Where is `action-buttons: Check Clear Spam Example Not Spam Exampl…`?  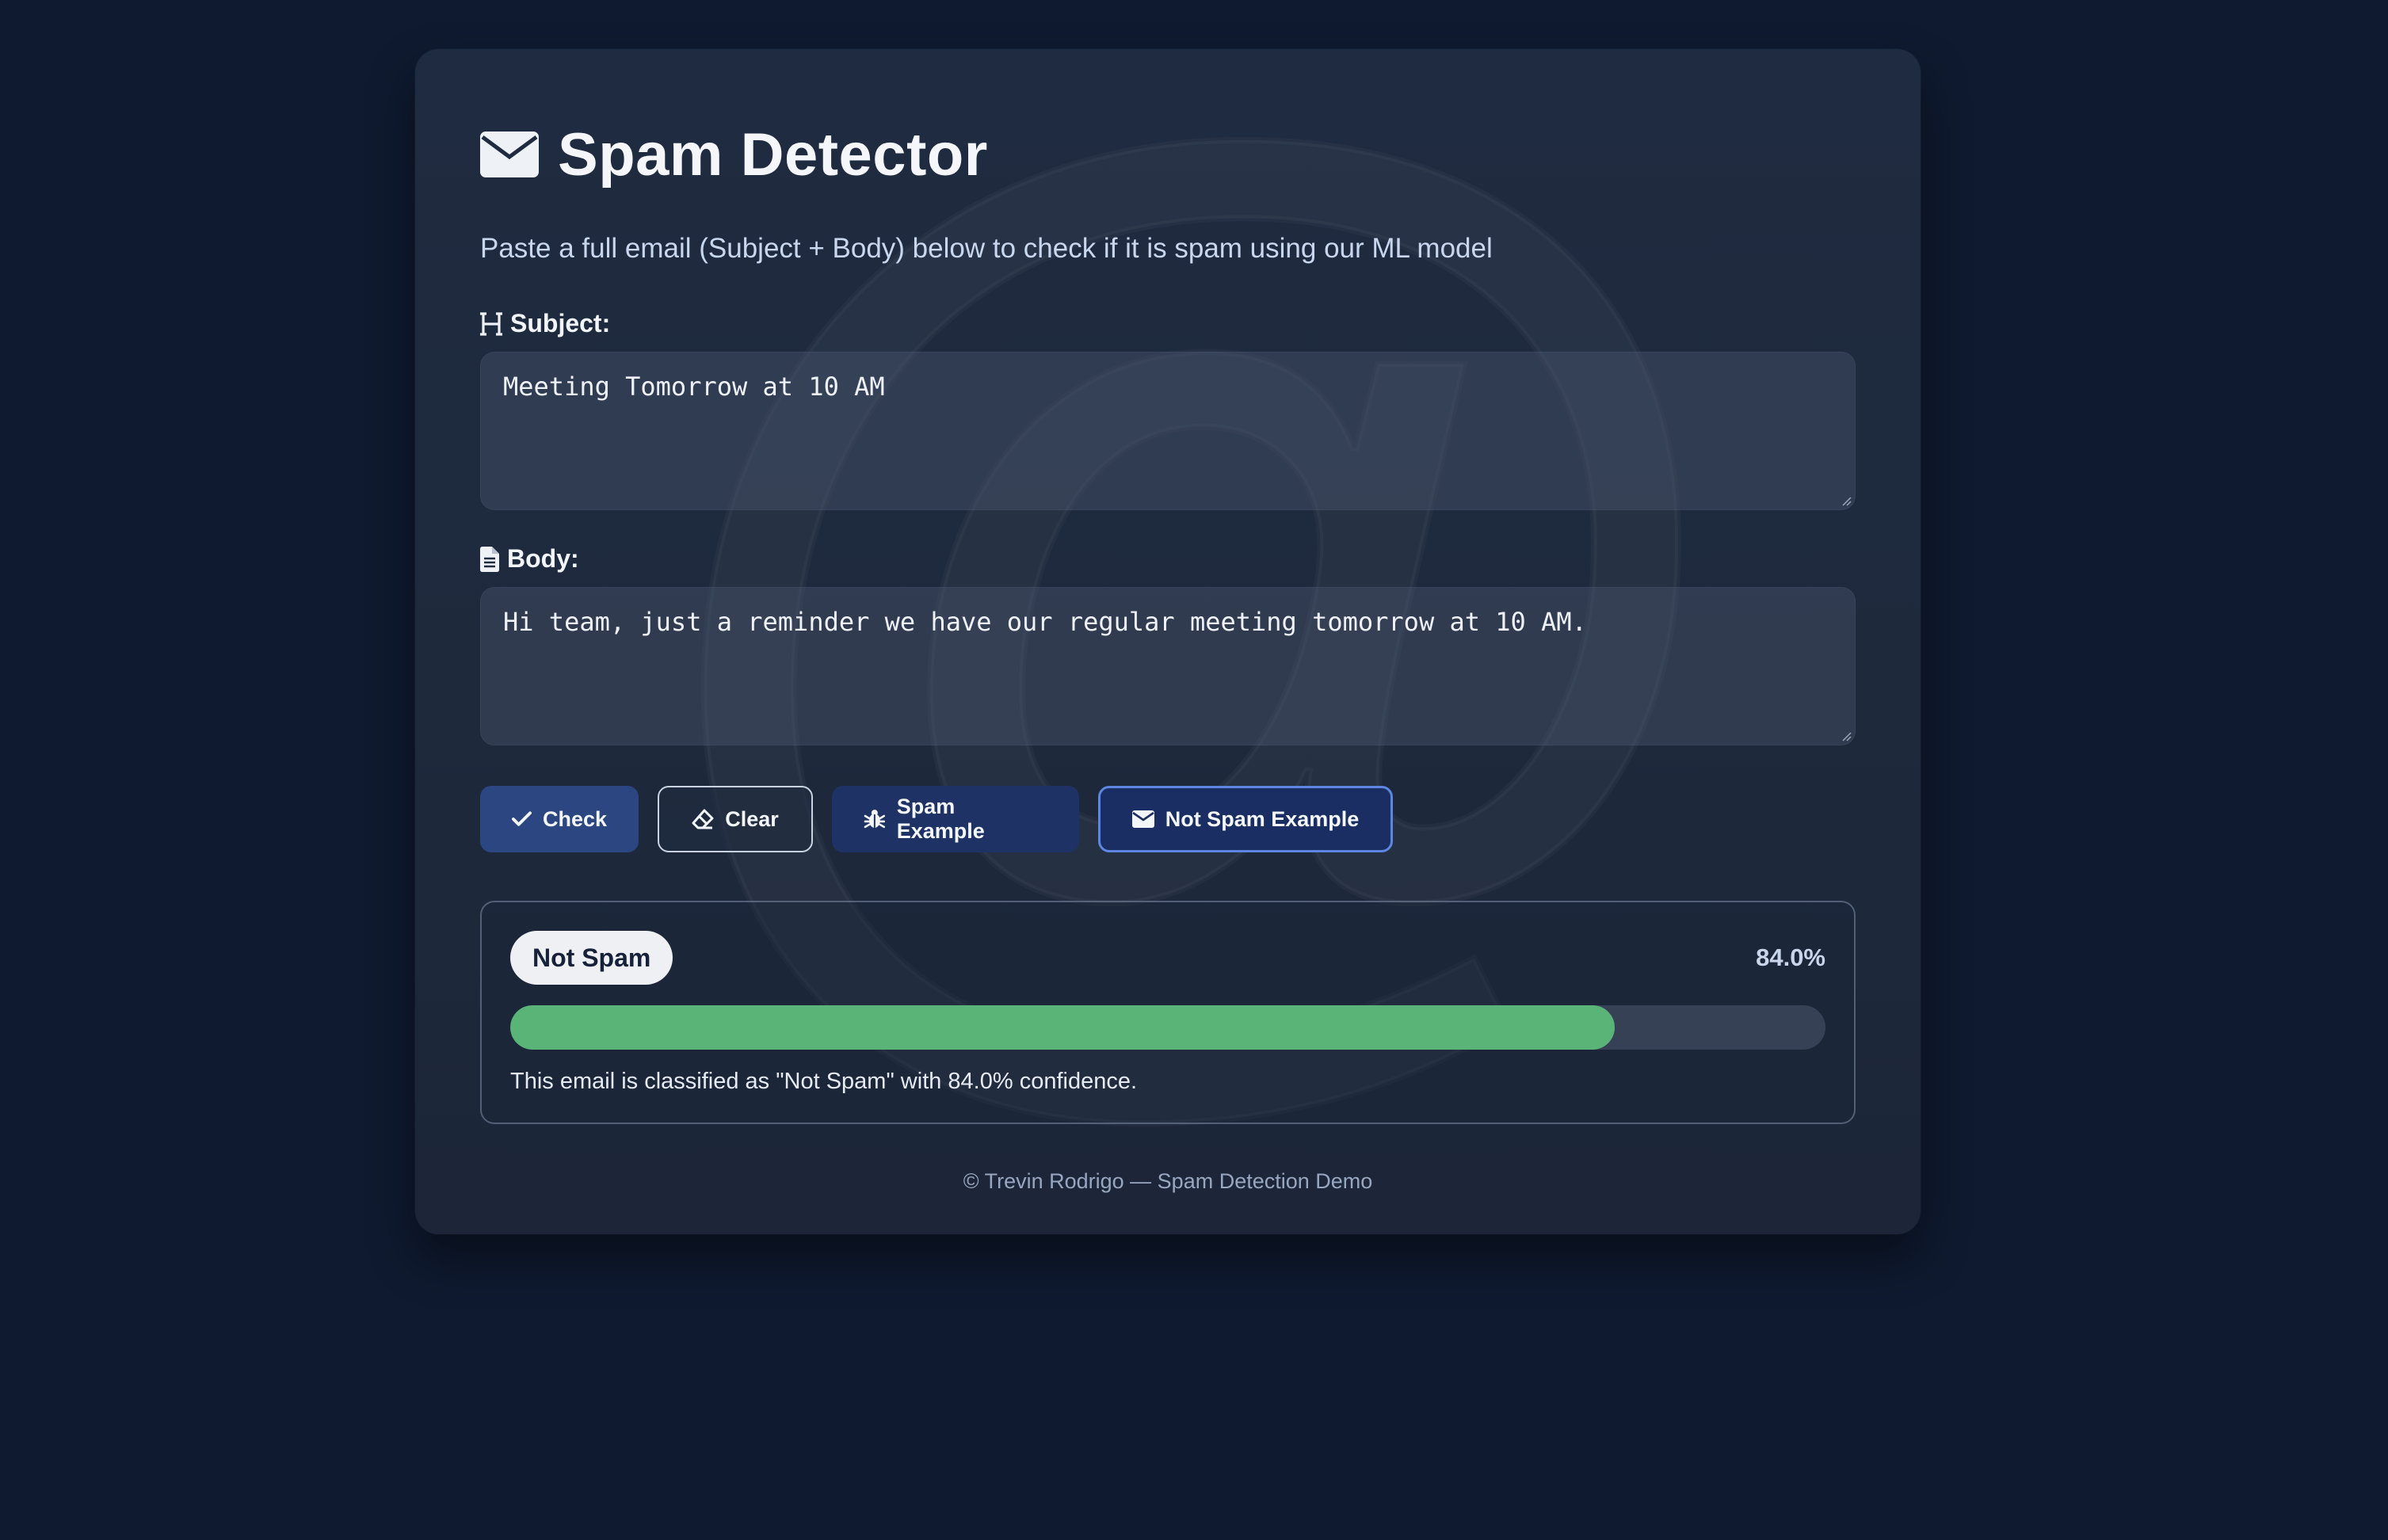
action-buttons: Check Clear Spam Example Not Spam Exampl… is located at coordinates (936, 819).